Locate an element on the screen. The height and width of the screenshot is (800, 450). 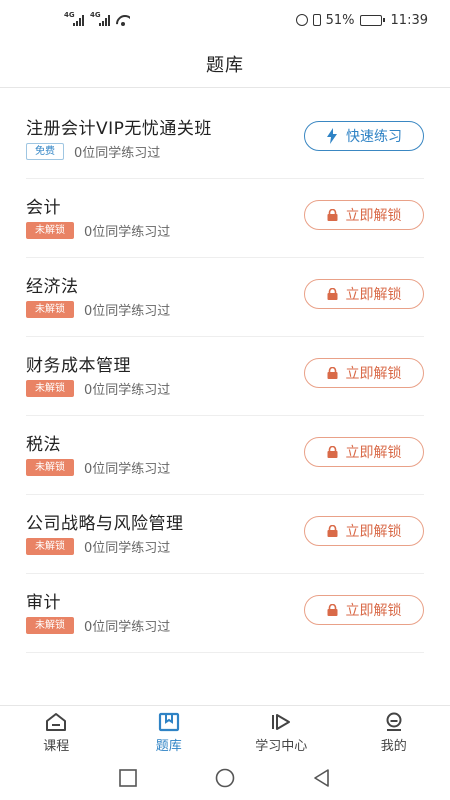
back-button is located at coordinates (322, 780).